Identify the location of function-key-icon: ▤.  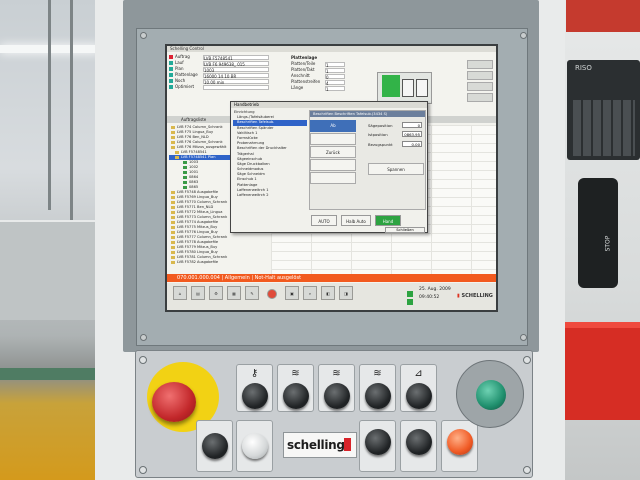
(198, 293).